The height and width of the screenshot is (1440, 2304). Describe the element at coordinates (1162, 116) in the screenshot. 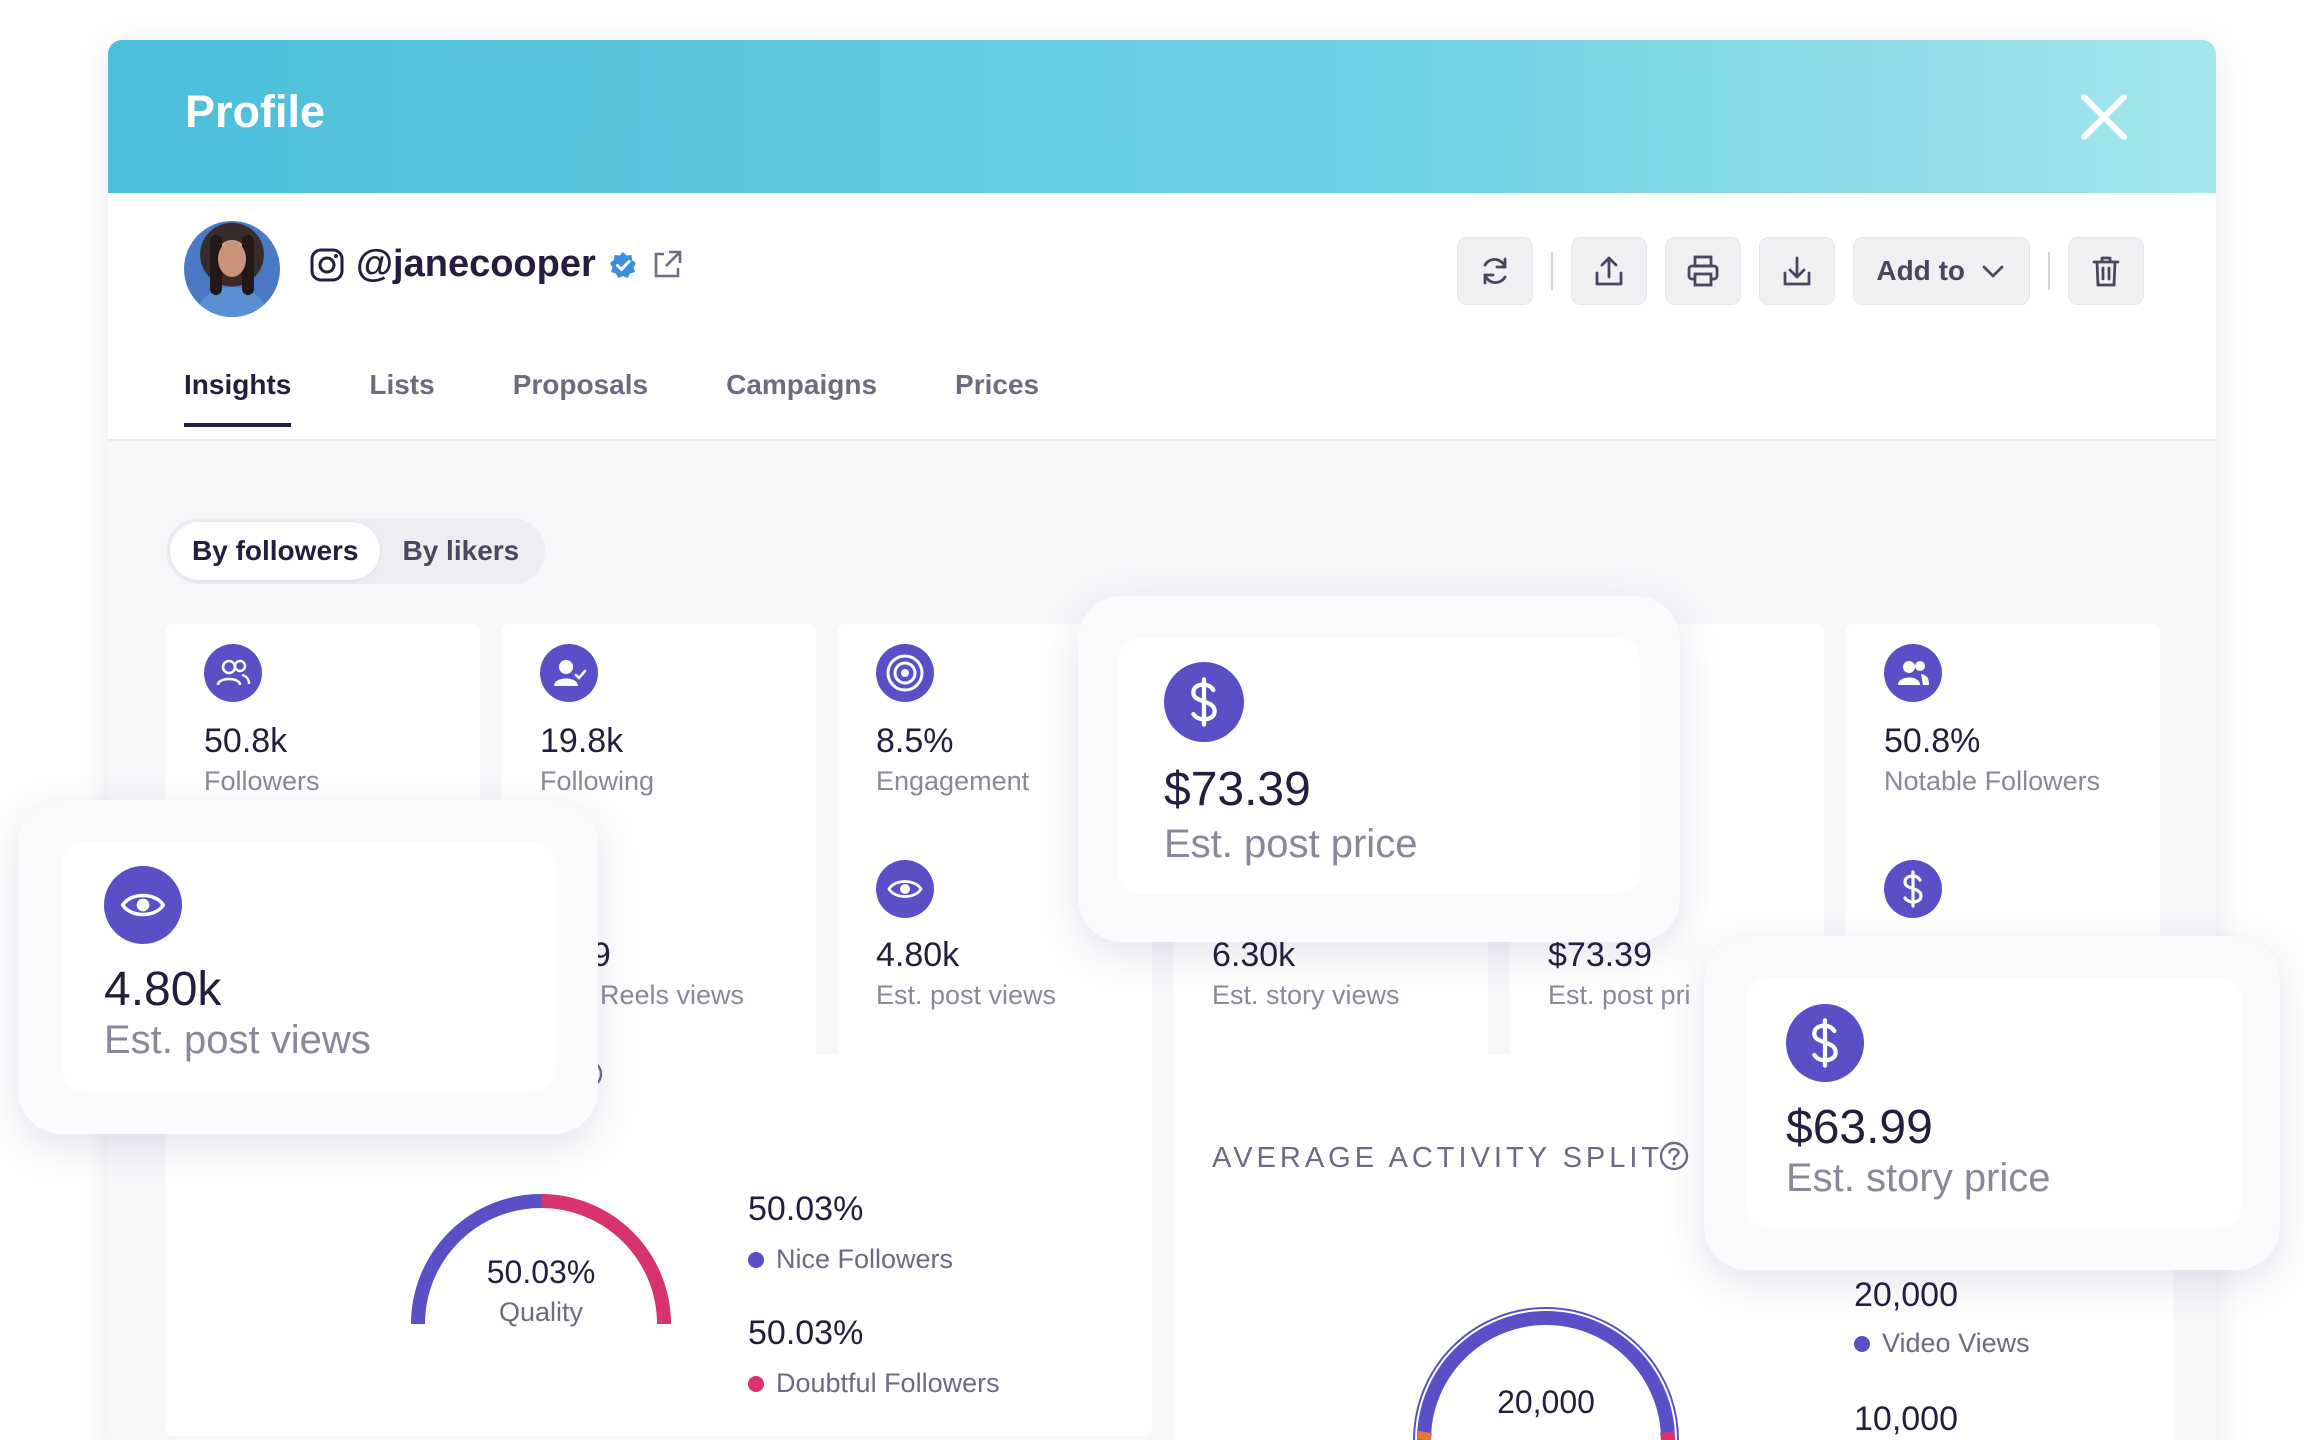

I see `modal-header: Profile` at that location.